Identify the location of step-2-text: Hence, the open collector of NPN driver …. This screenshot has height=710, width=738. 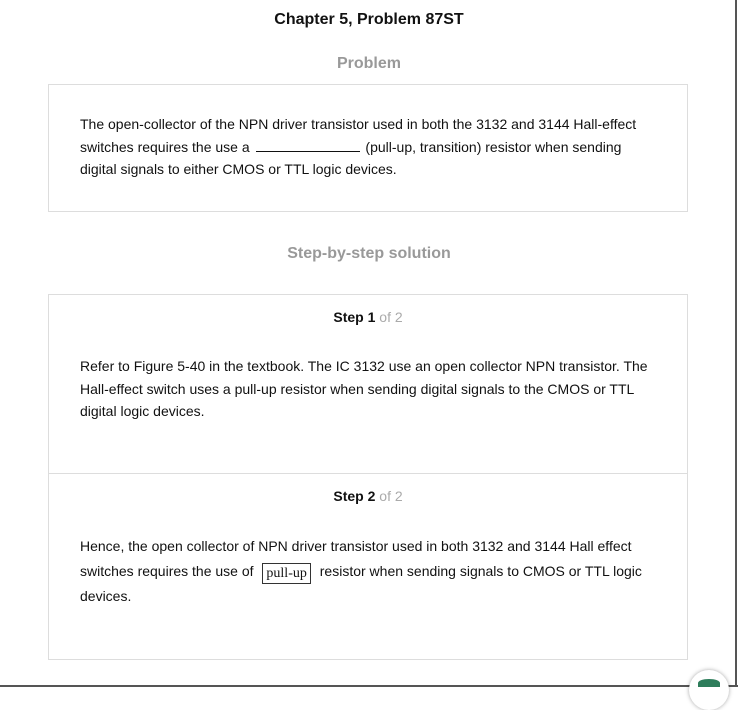
(370, 571).